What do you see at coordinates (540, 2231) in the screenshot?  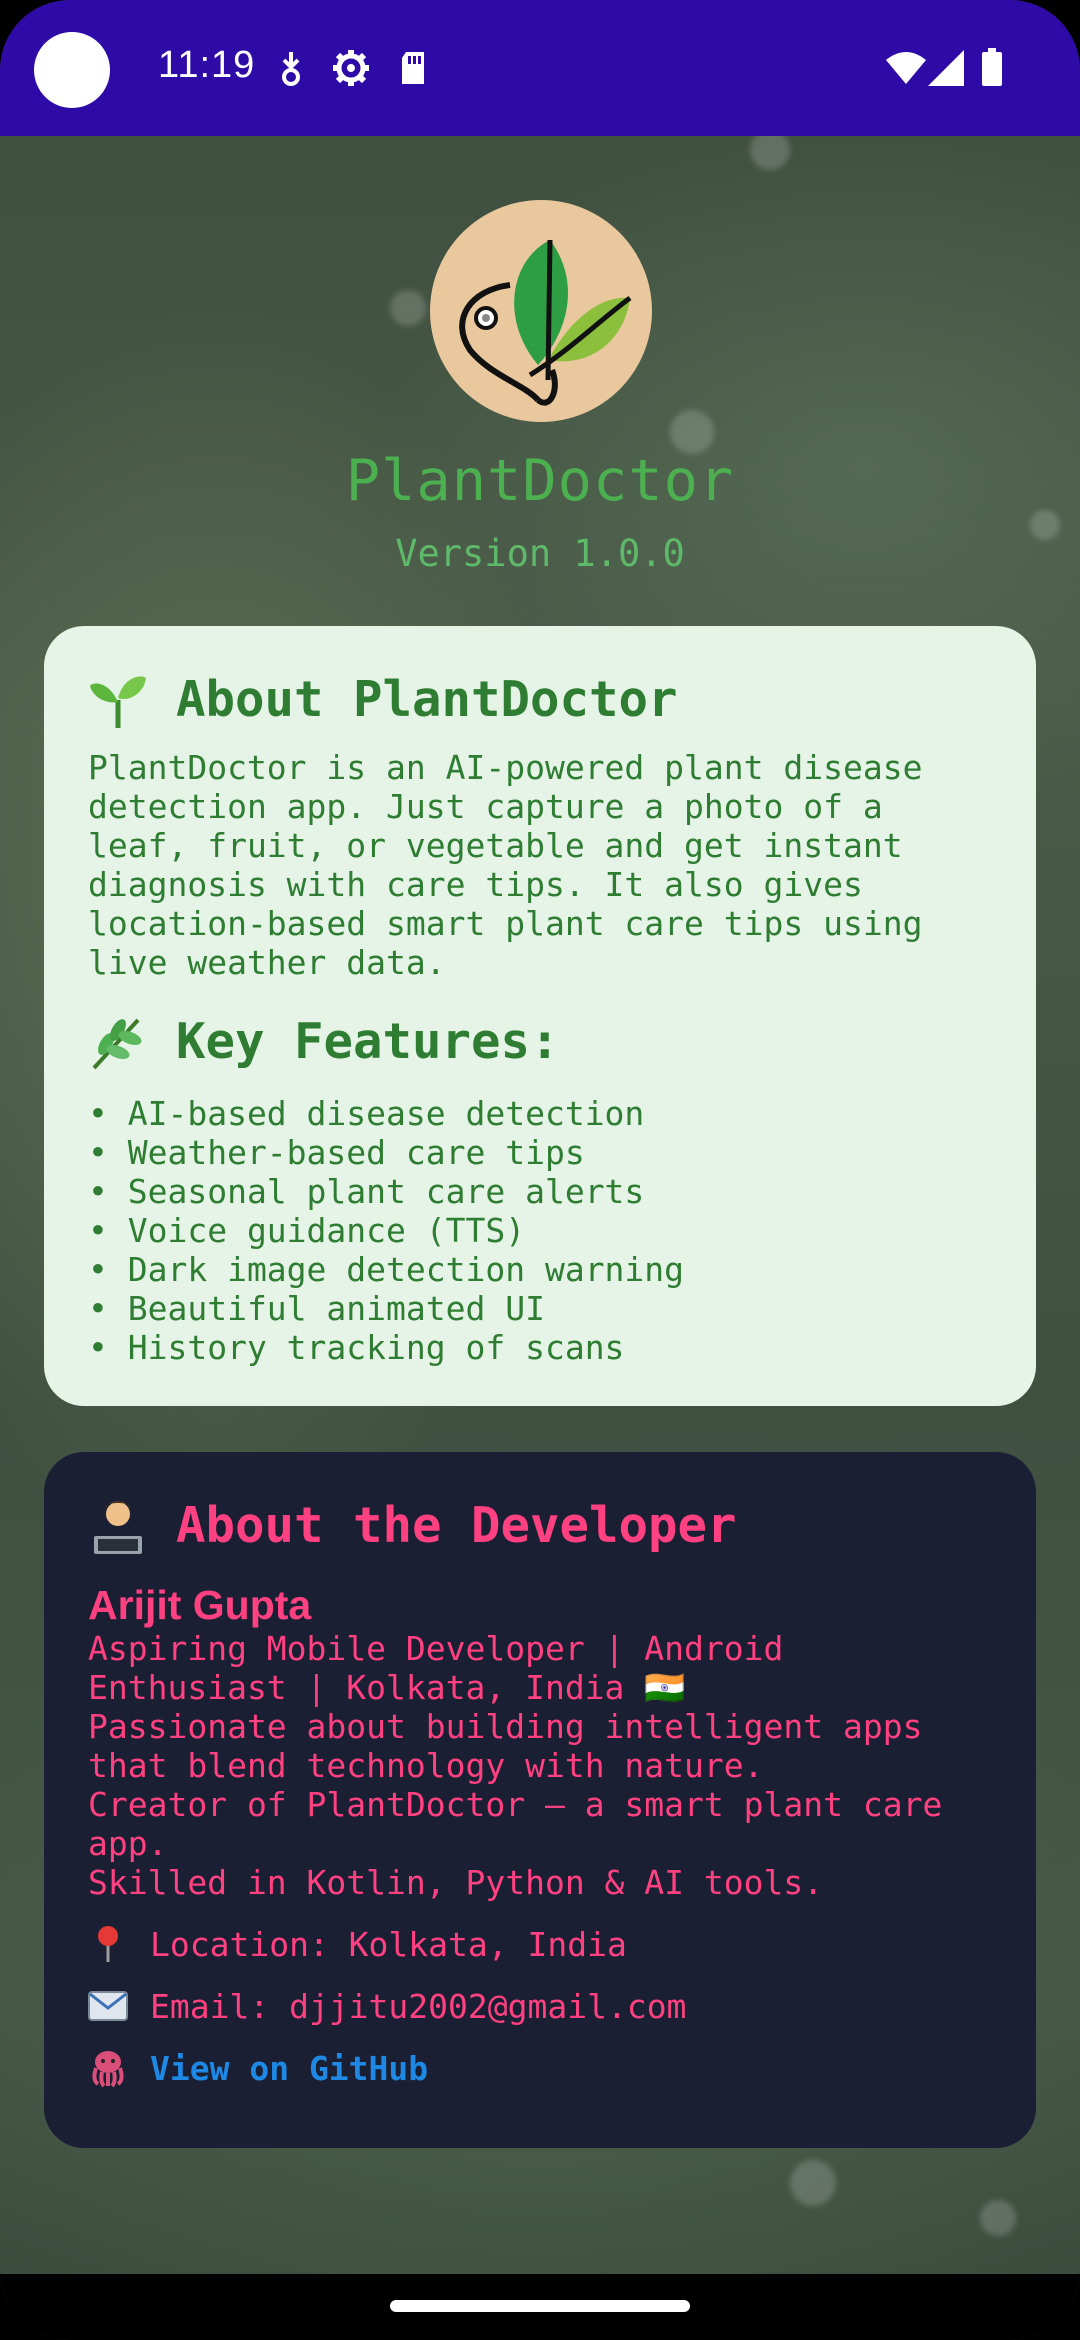 I see `footer-text` at bounding box center [540, 2231].